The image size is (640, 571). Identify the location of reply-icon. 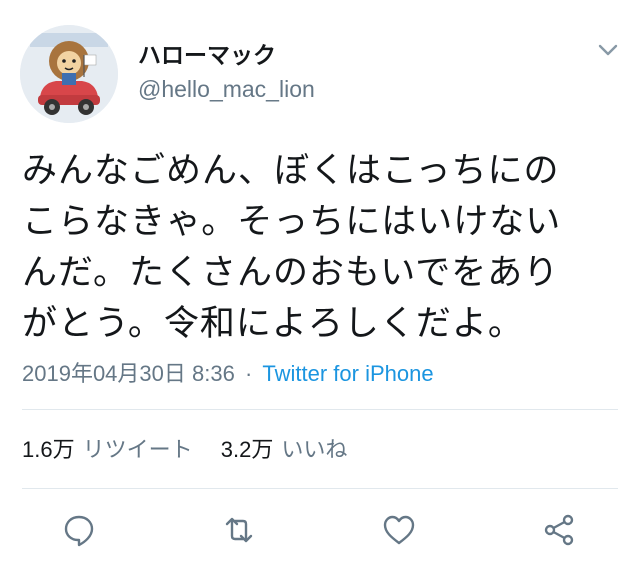
(79, 530).